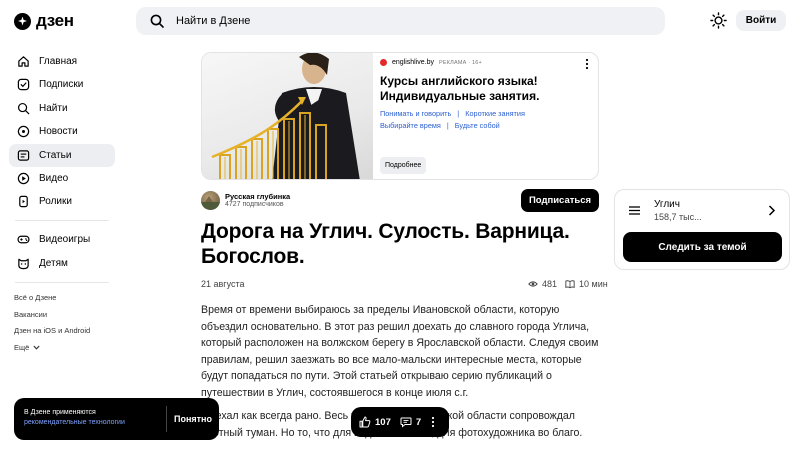 This screenshot has width=800, height=449. What do you see at coordinates (55, 20) in the screenshot?
I see `logo-text: дзен` at bounding box center [55, 20].